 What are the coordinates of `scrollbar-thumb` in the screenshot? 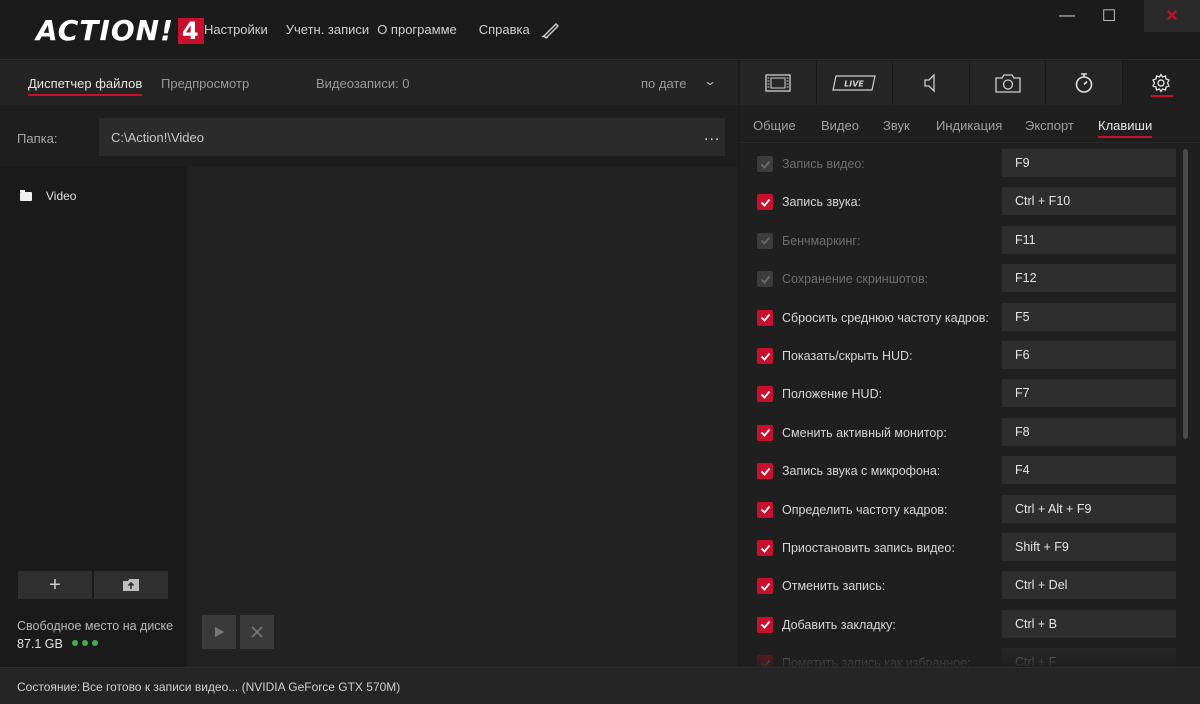 It's located at (1185, 294).